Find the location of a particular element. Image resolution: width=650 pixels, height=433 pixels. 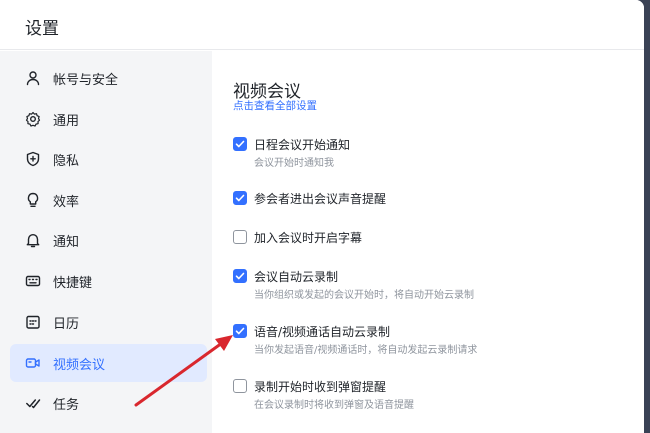

sidebar-item-label: 快捷键 is located at coordinates (73, 283).